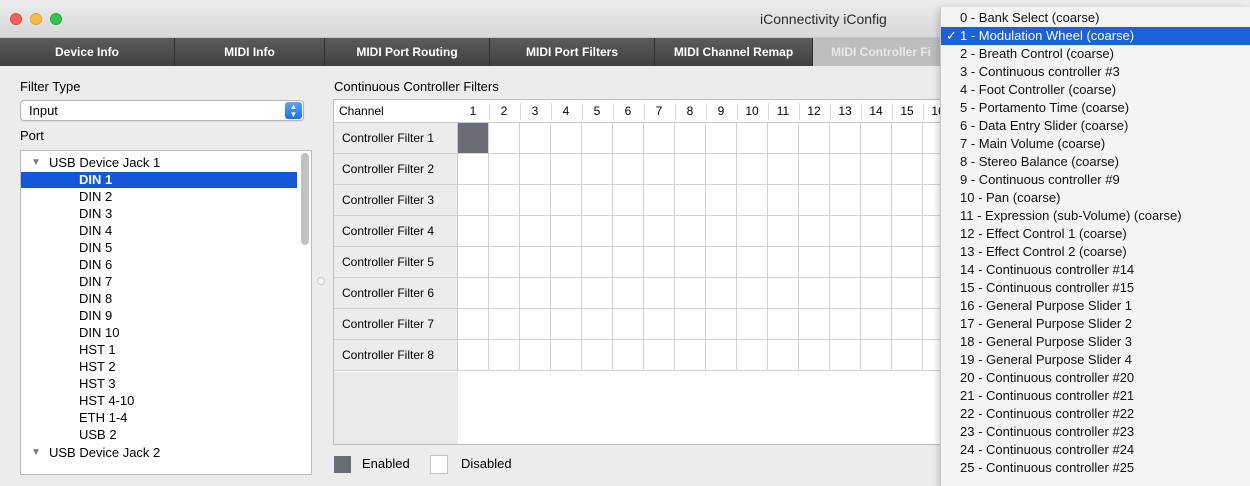  I want to click on controller-menu-item: 20 - Continuous controller #20, so click(1095, 378).